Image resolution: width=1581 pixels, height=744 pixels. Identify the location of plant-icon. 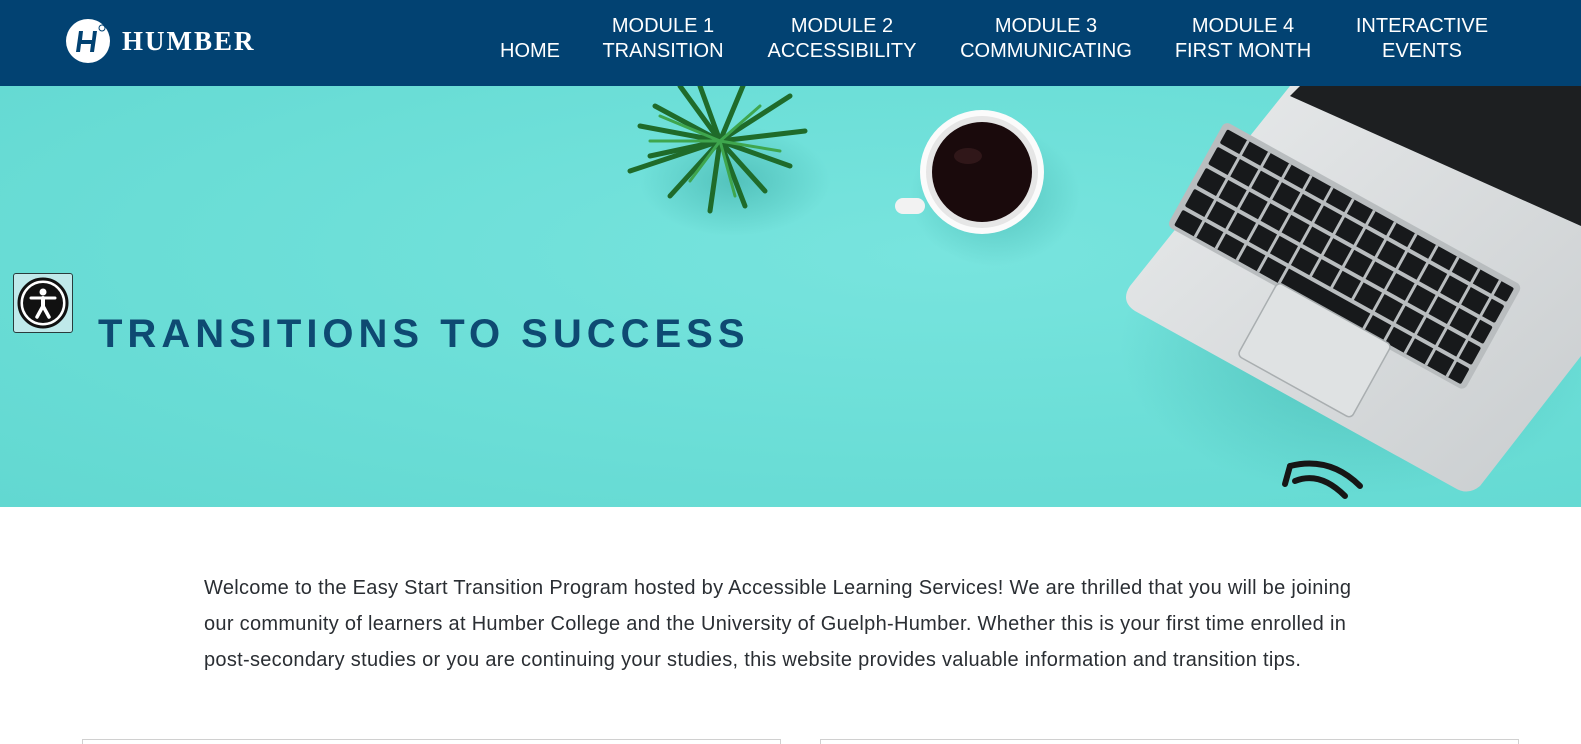
(728, 161).